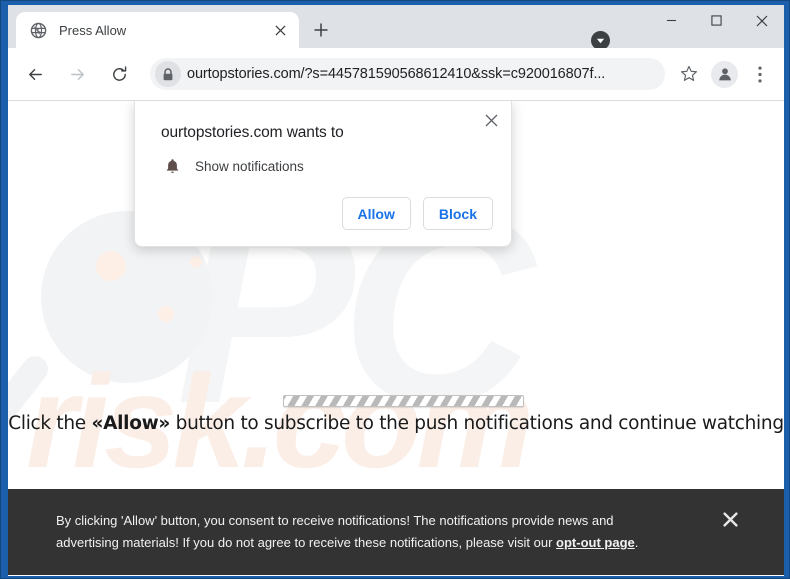  Describe the element at coordinates (689, 74) in the screenshot. I see `star-icon` at that location.